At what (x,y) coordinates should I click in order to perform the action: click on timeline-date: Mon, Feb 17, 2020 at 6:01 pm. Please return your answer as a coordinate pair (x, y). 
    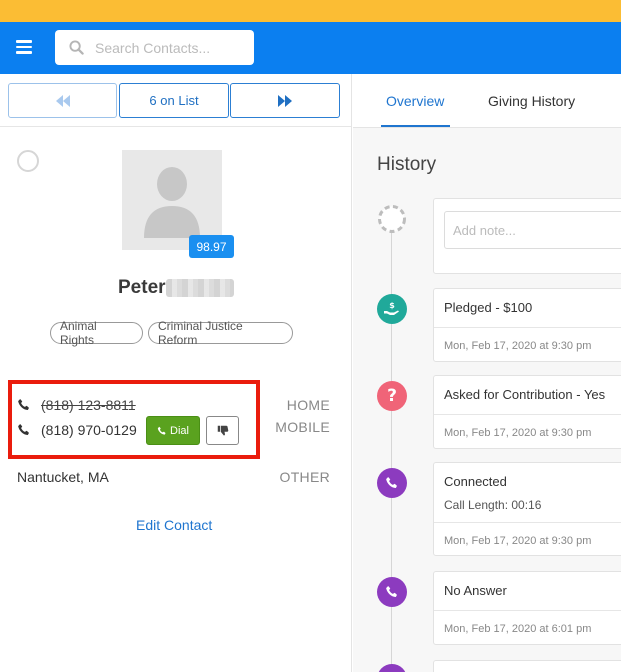
    Looking at the image, I should click on (518, 629).